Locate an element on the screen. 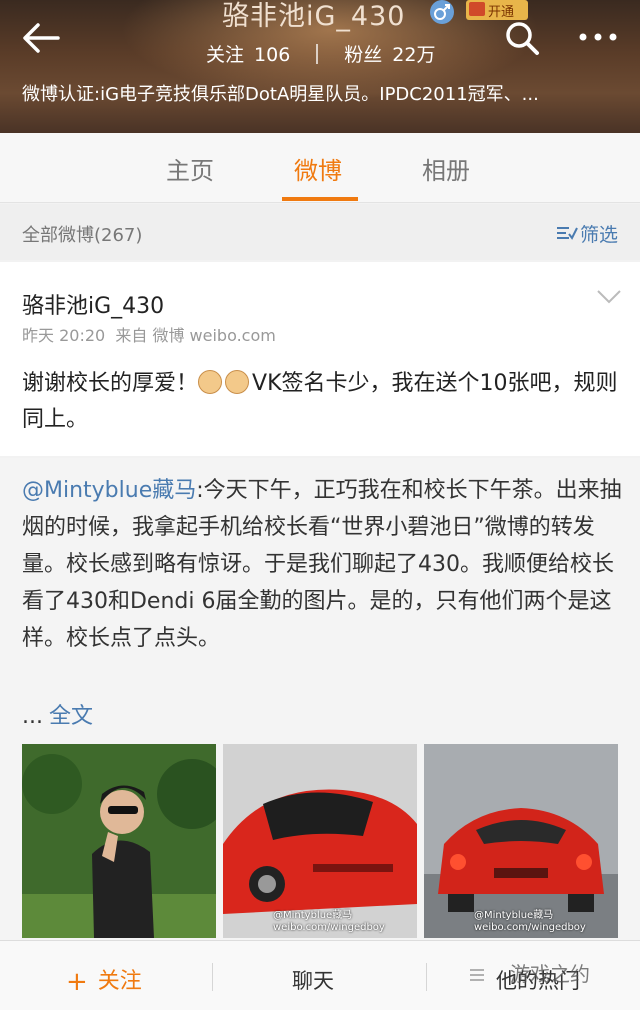  post-meta: 昨天 20:20 来自 微博 weibo.com is located at coordinates (149, 334).